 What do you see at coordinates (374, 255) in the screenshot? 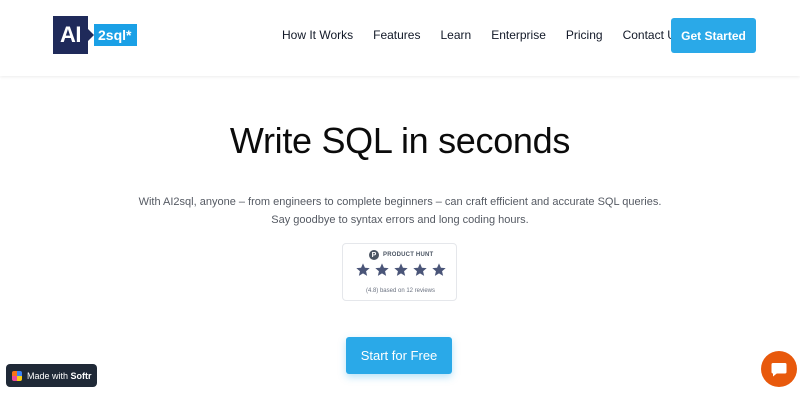
I see `product-hunt-icon: P` at bounding box center [374, 255].